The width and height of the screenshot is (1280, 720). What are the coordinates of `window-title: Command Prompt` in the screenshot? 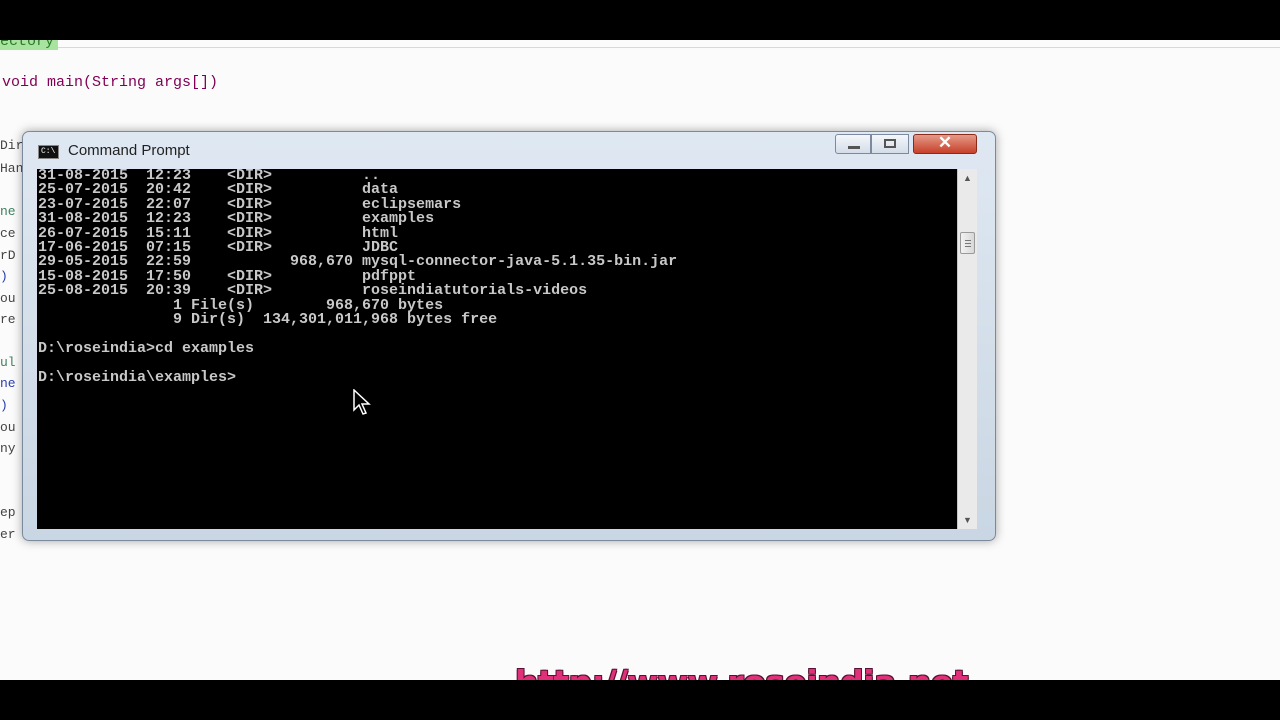 It's located at (129, 150).